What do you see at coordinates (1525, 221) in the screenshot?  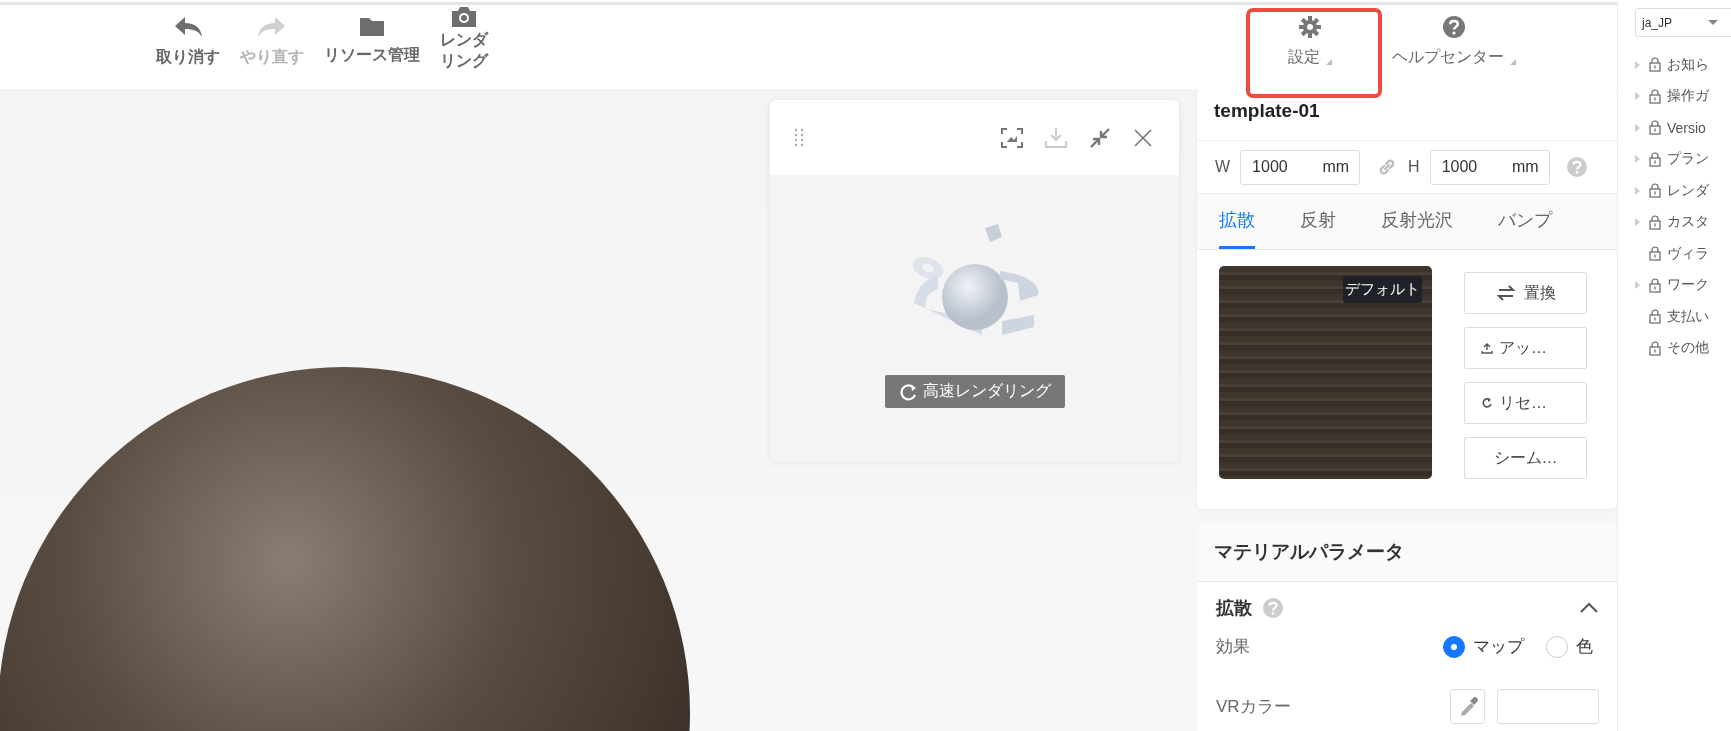 I see `tab: バンプ` at bounding box center [1525, 221].